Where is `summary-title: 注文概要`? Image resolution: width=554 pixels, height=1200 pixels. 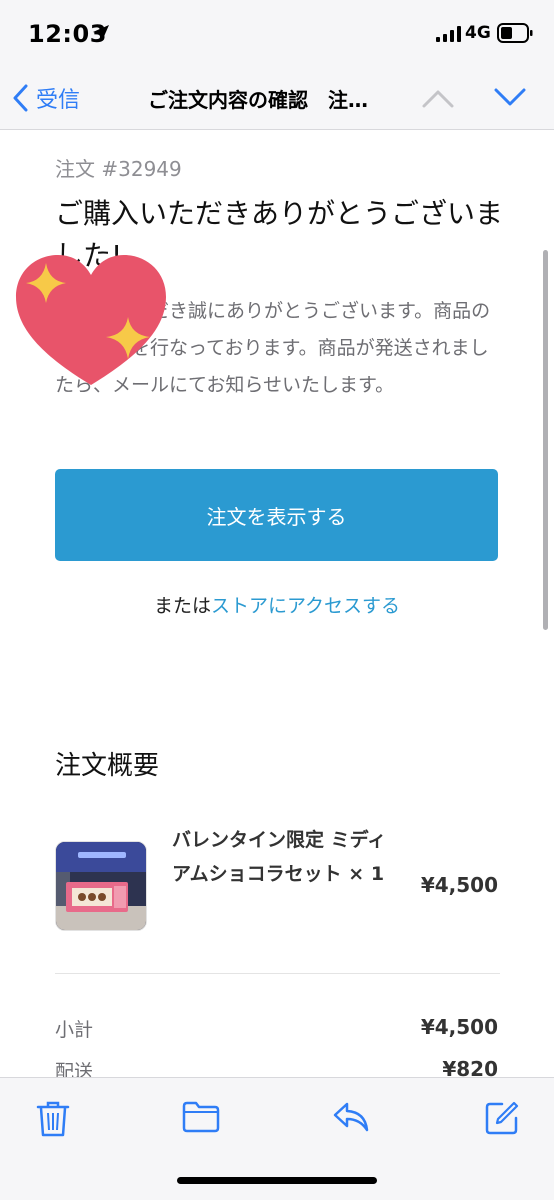
summary-title: 注文概要 is located at coordinates (107, 766).